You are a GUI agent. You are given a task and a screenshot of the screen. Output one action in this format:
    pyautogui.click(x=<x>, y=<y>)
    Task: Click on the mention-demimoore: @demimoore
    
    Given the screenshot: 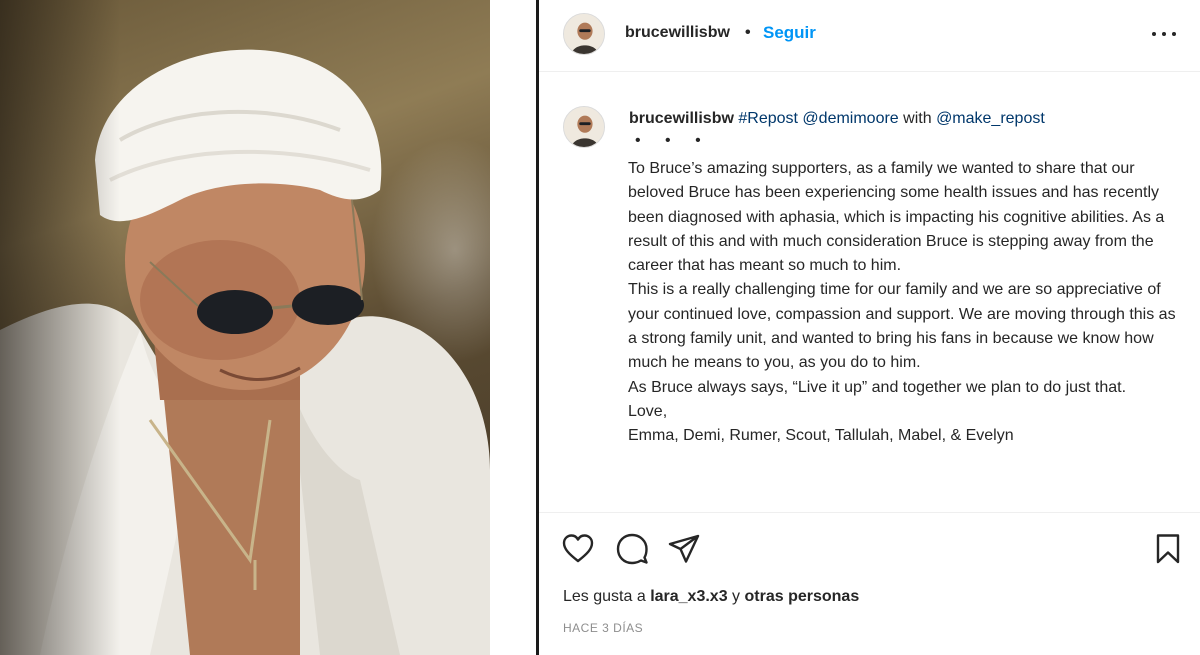 What is the action you would take?
    pyautogui.click(x=850, y=118)
    